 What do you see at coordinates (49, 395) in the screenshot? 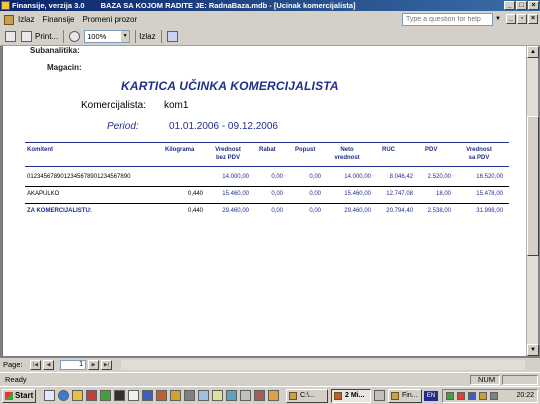
I see `desktop-icon` at bounding box center [49, 395].